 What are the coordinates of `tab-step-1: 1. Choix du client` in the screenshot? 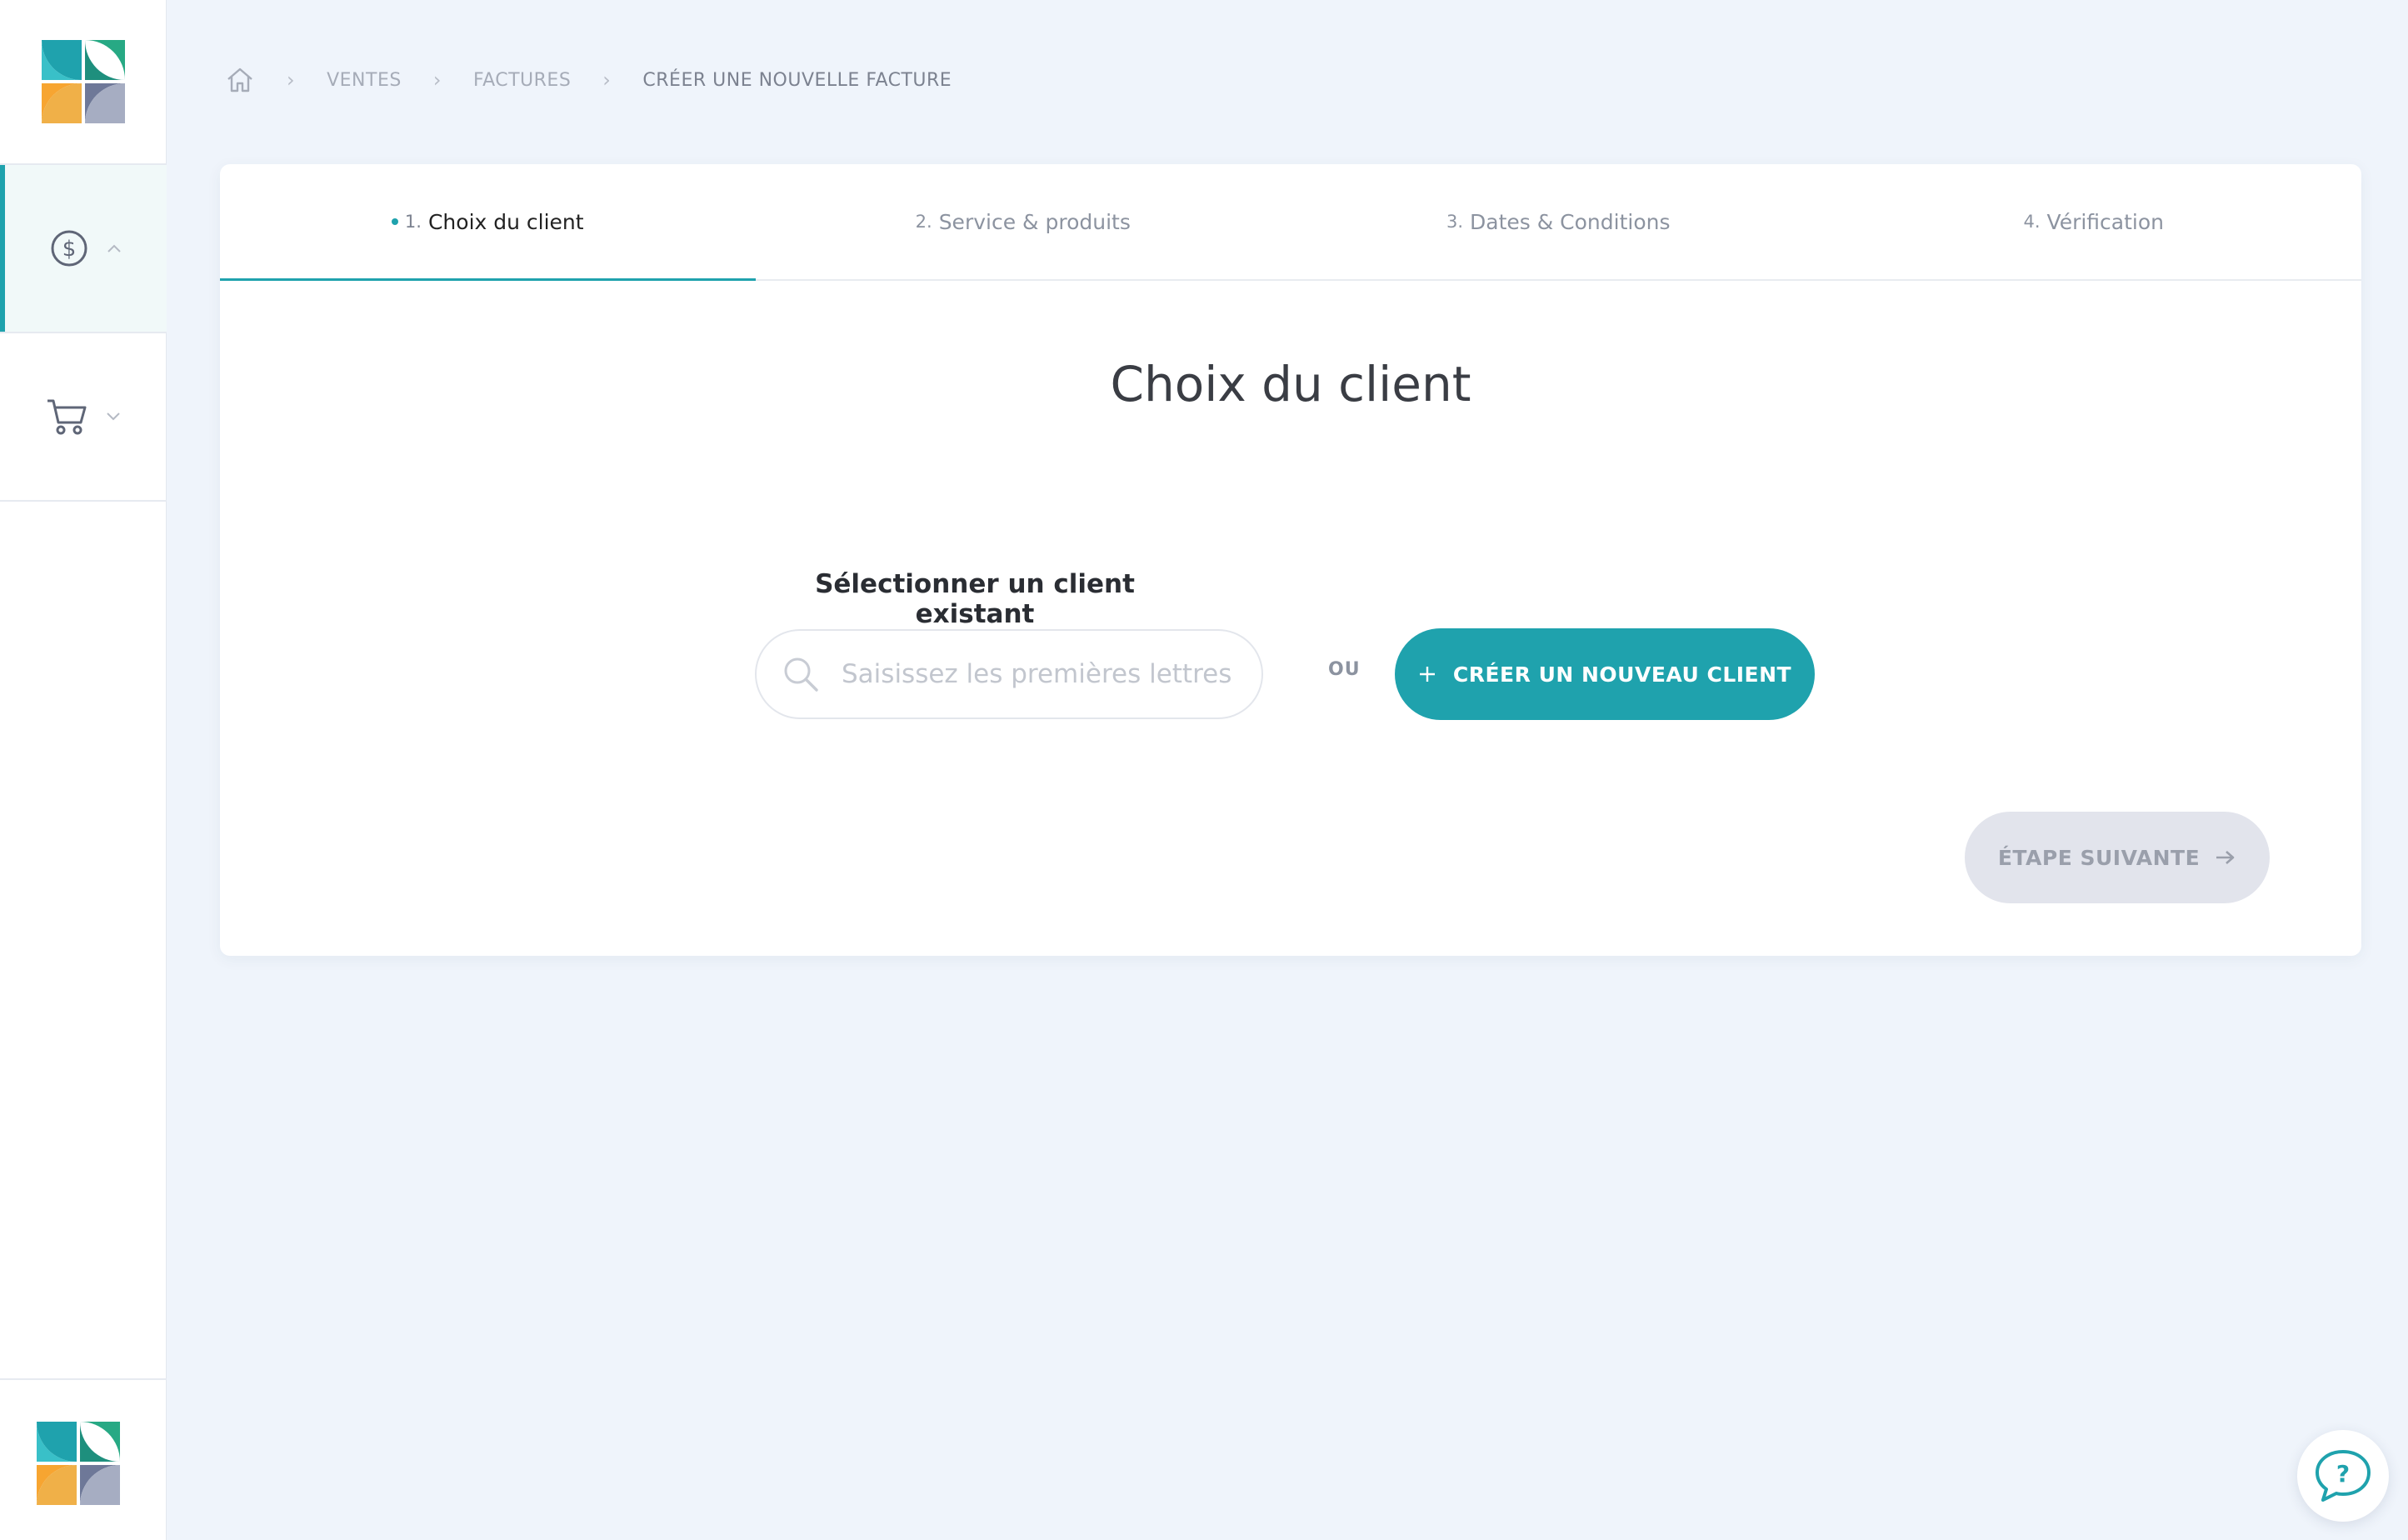 It's located at (488, 222).